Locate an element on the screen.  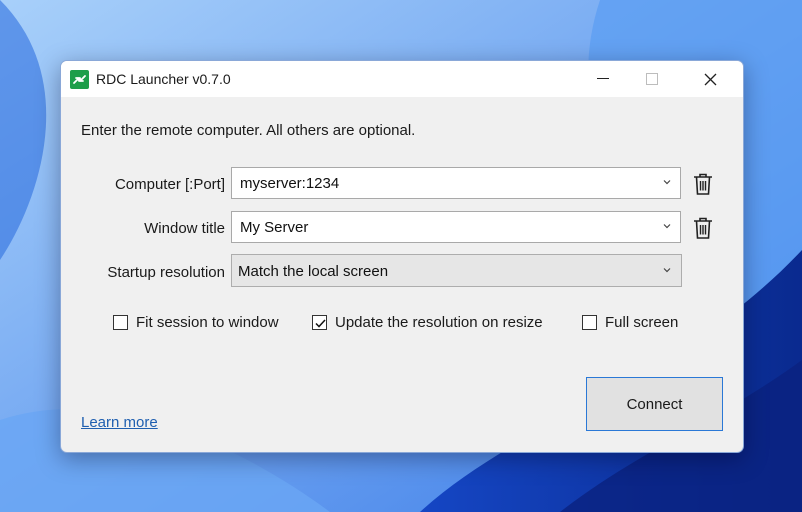
fit-session-box is located at coordinates (120, 322).